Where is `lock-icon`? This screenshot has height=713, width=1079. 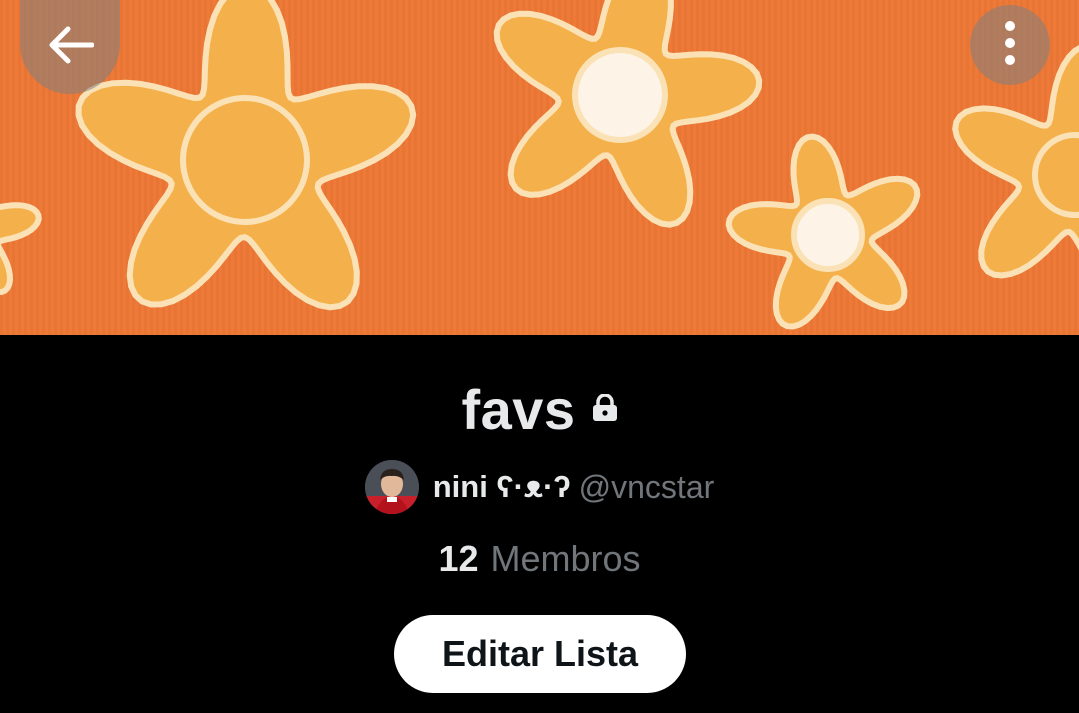 lock-icon is located at coordinates (605, 409).